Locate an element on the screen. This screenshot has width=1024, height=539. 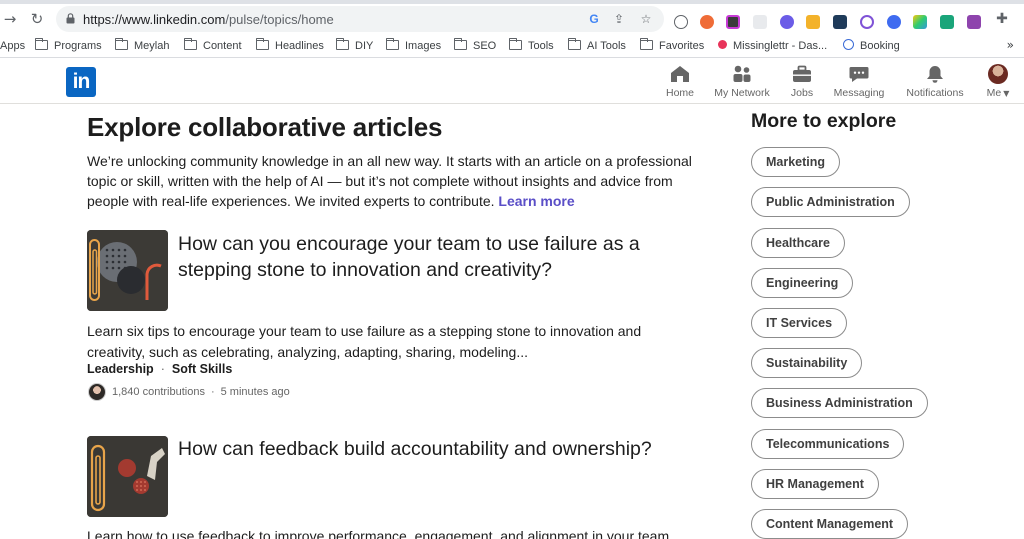
reload-icon: ↻ is located at coordinates (37, 19).